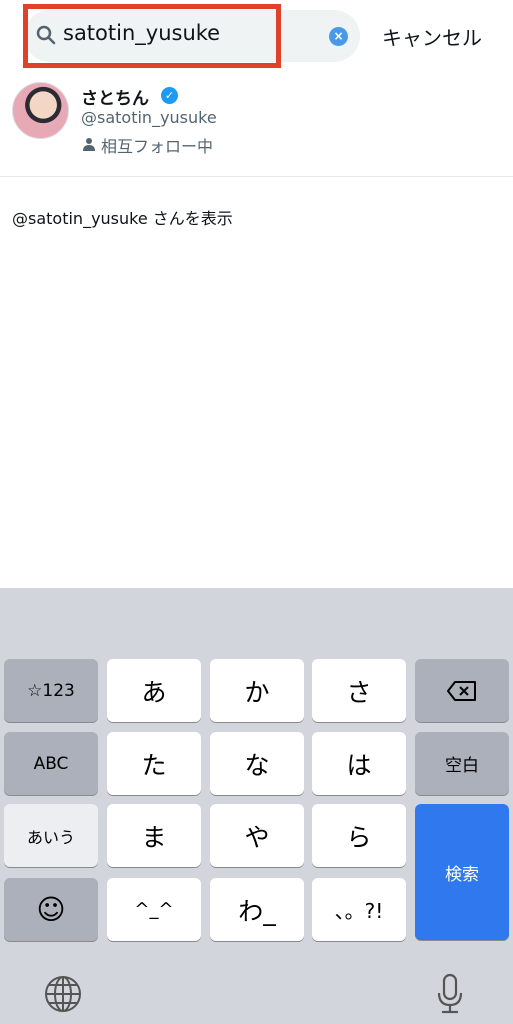 The image size is (513, 1024). What do you see at coordinates (63, 994) in the screenshot?
I see `globe-icon` at bounding box center [63, 994].